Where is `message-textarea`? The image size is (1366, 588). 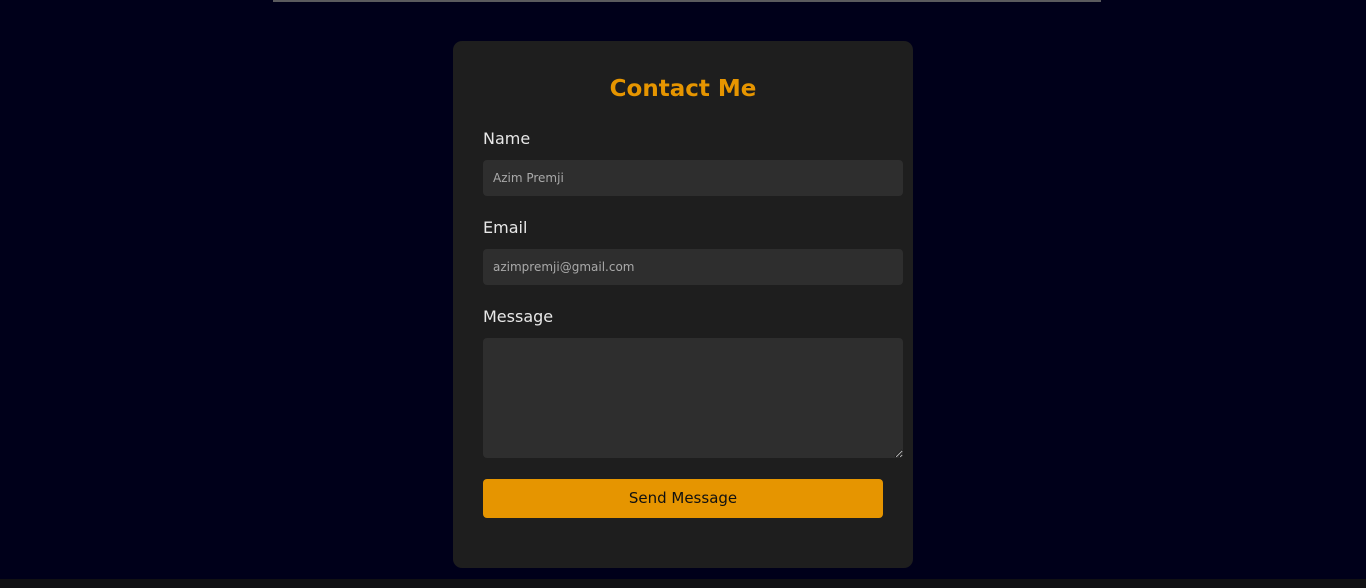 message-textarea is located at coordinates (693, 398).